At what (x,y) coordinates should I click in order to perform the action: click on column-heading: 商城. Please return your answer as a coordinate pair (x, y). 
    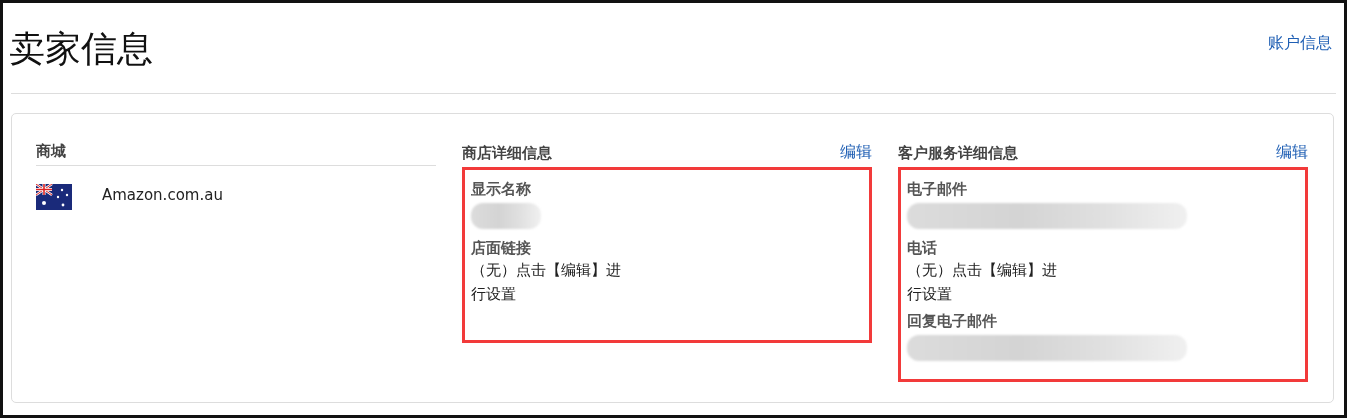
    Looking at the image, I should click on (236, 154).